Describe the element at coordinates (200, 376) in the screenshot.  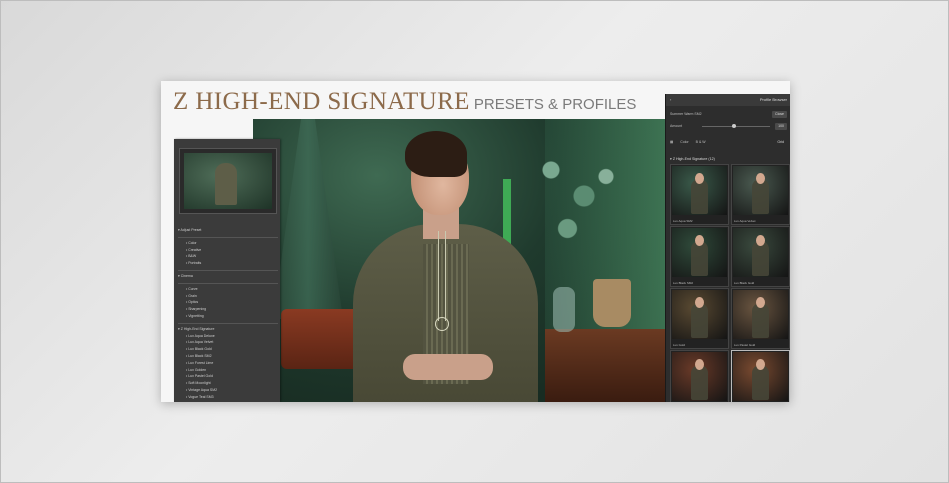
I see `preset-item-label: Lux Pastel Gold` at that location.